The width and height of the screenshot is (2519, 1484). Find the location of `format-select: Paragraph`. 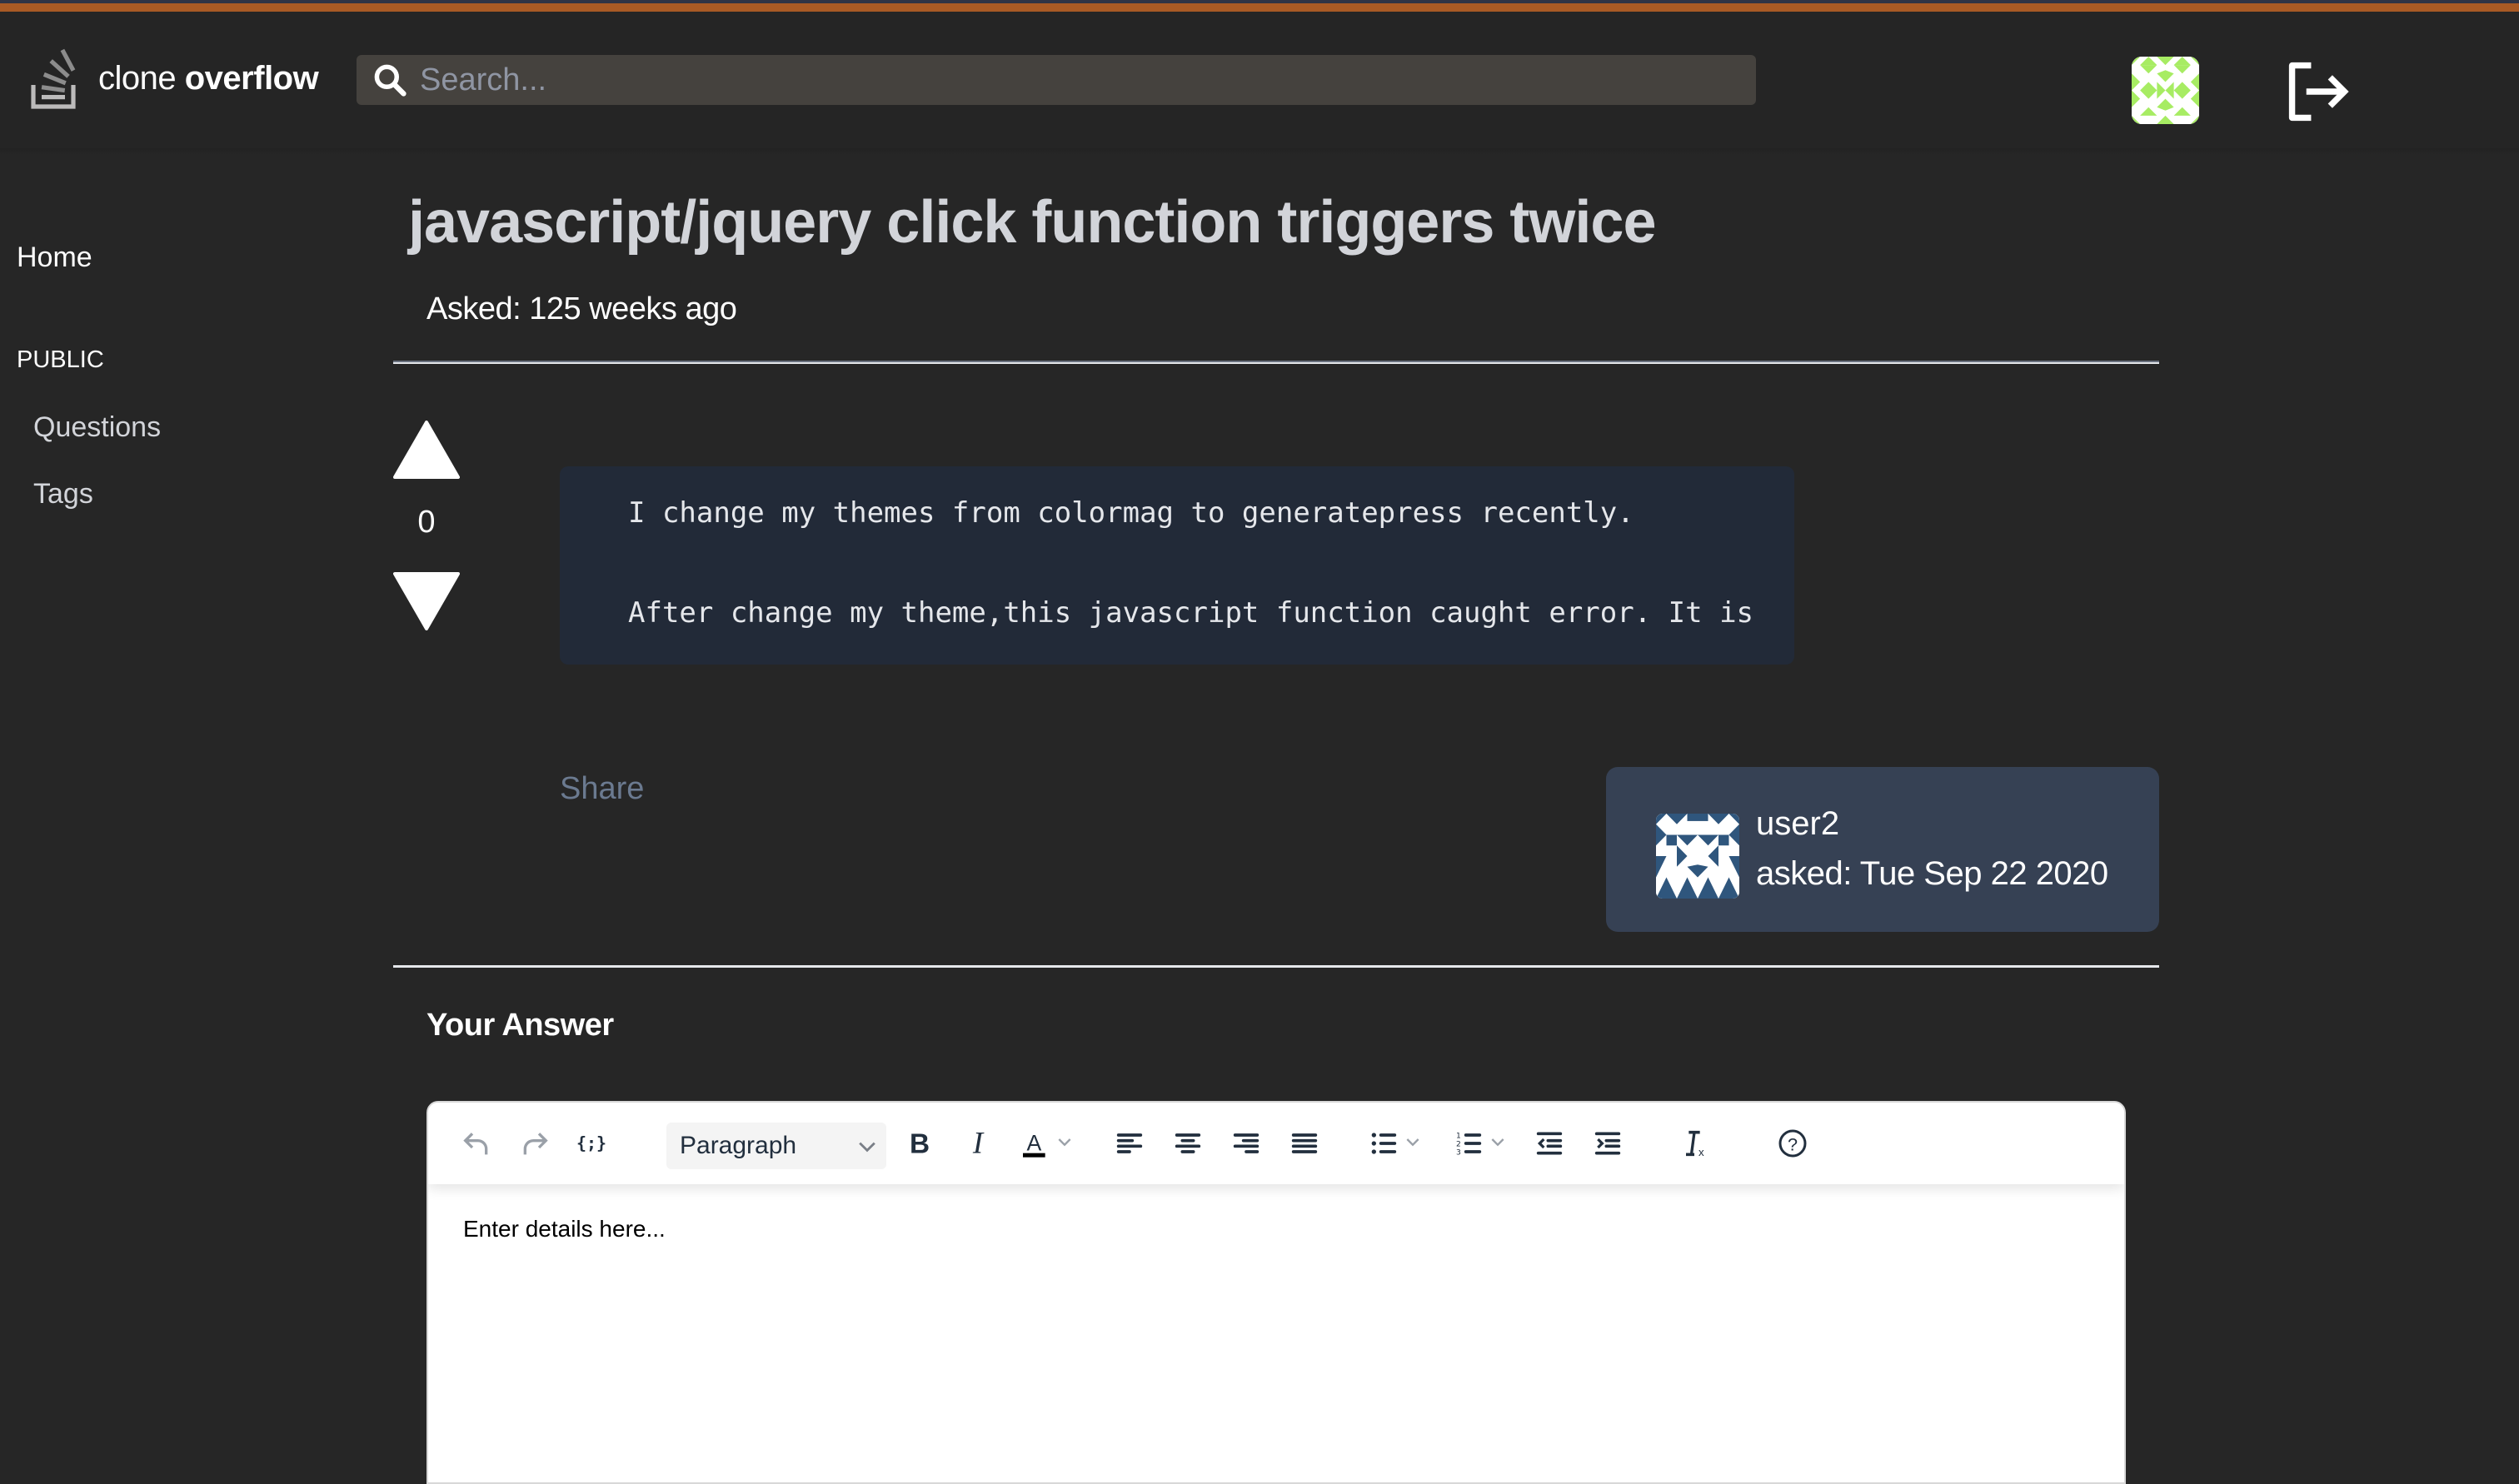

format-select: Paragraph is located at coordinates (776, 1146).